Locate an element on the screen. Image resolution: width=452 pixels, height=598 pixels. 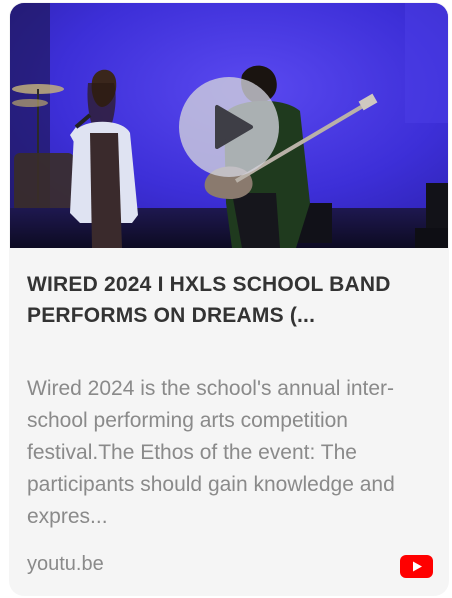
play-button is located at coordinates (229, 127).